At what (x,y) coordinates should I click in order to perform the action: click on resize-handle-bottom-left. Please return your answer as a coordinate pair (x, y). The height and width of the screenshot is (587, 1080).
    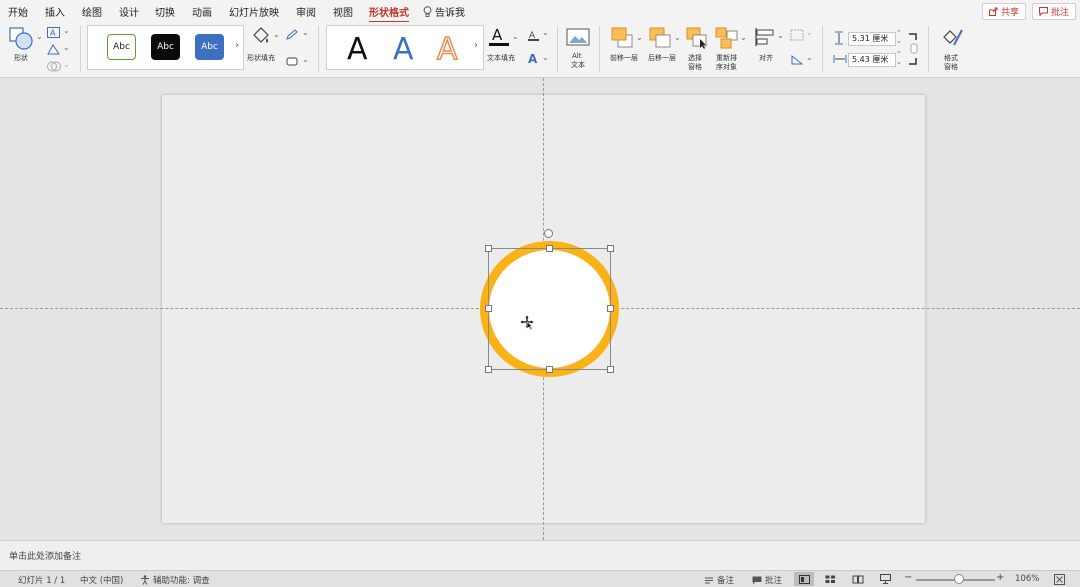
    Looking at the image, I should click on (488, 369).